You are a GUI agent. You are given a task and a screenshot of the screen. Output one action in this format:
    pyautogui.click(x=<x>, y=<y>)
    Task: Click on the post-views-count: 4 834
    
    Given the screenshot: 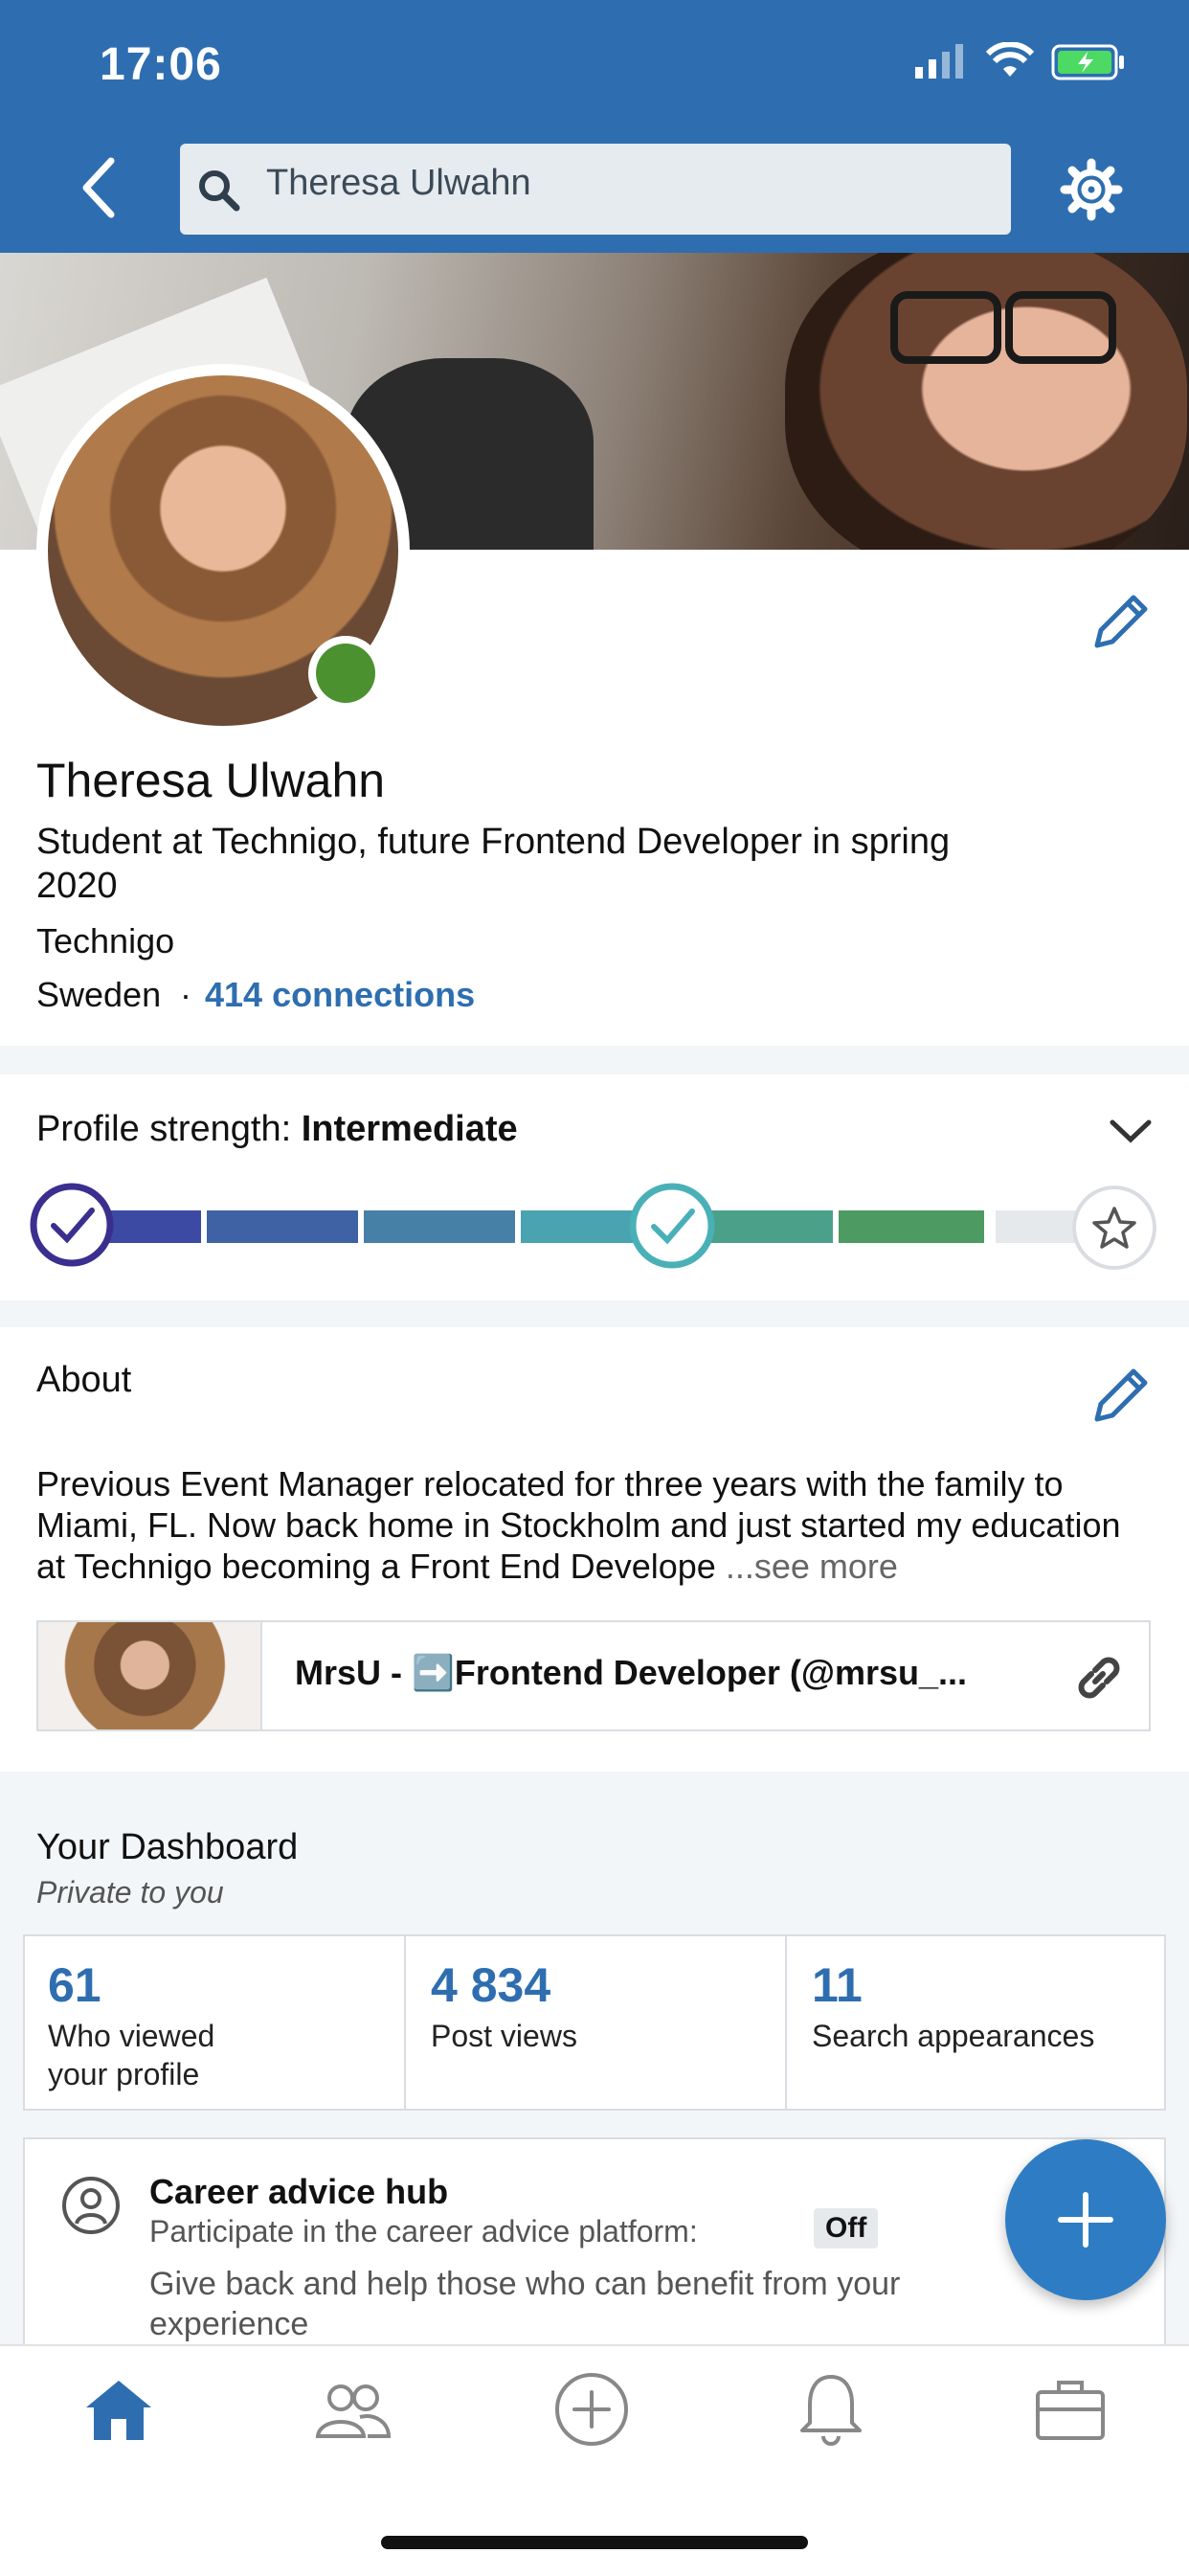 What is the action you would take?
    pyautogui.click(x=490, y=1985)
    